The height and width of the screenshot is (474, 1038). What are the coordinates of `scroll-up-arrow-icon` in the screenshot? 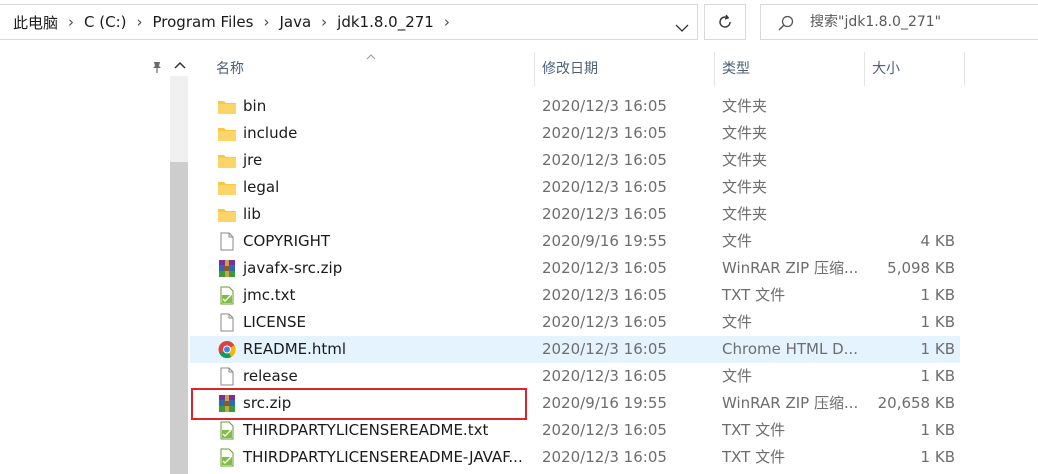 It's located at (180, 66).